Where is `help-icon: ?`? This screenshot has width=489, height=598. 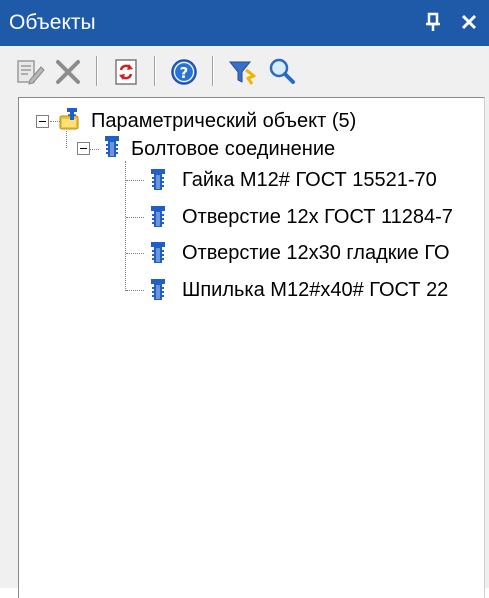 help-icon: ? is located at coordinates (184, 72).